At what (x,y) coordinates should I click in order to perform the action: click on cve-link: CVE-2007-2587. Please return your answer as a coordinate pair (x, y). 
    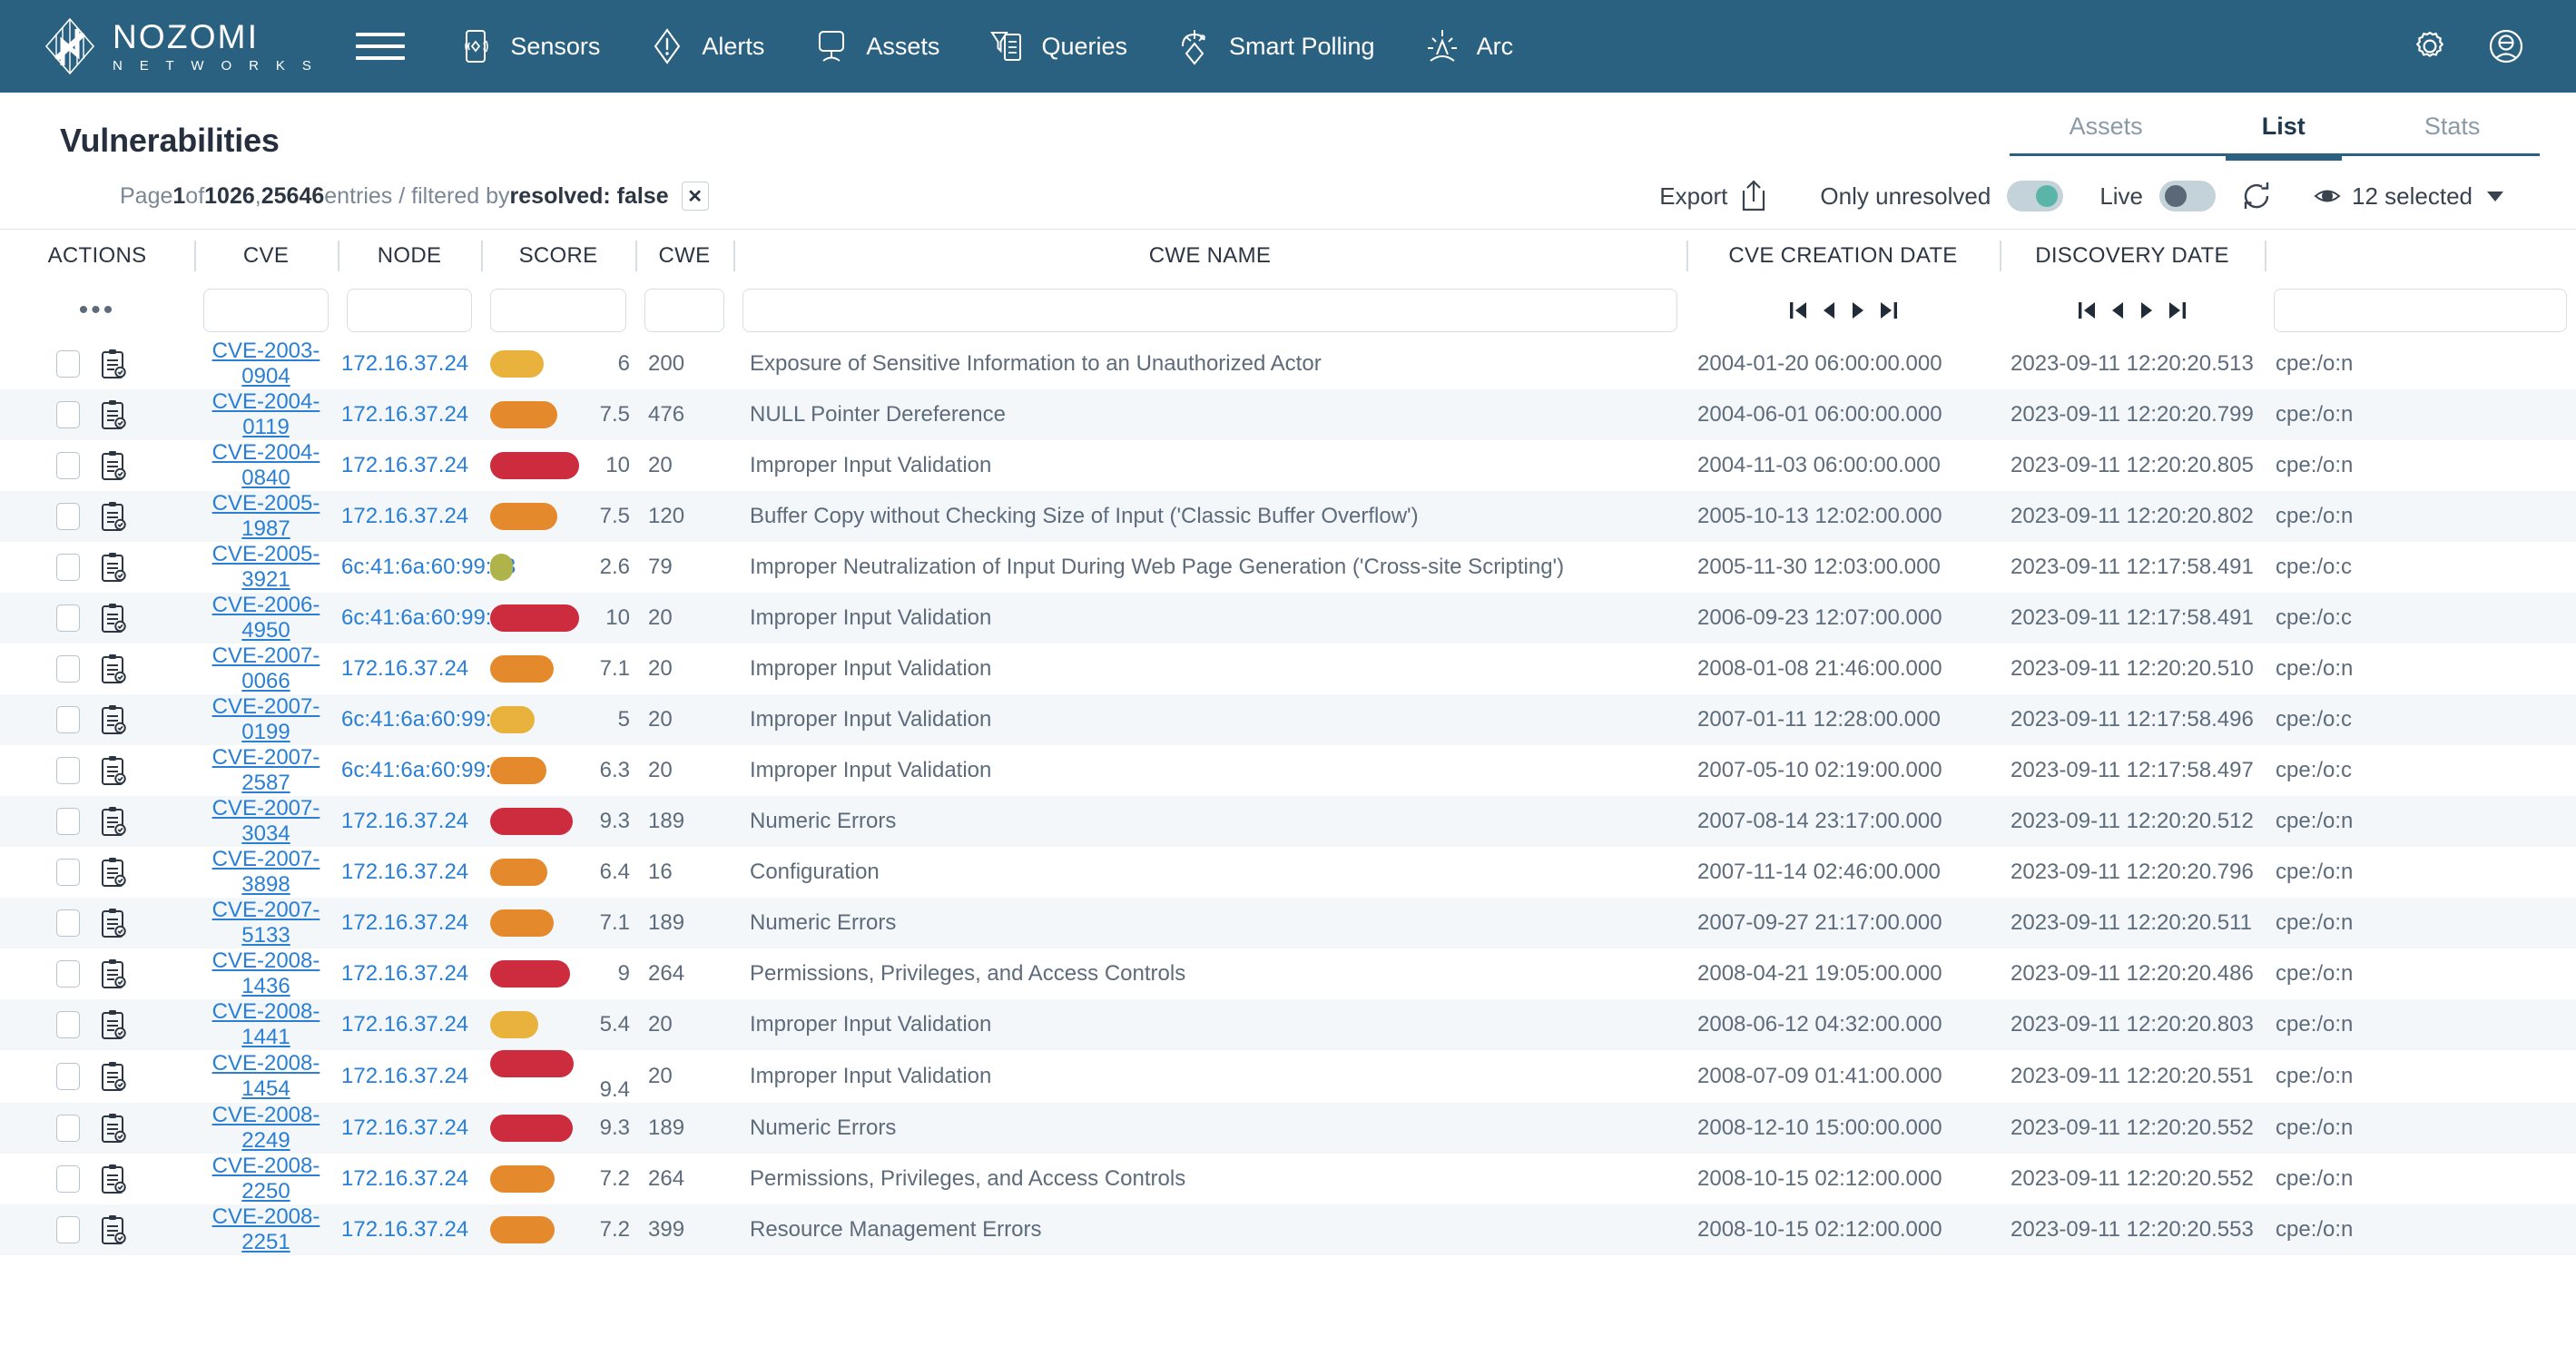
    Looking at the image, I should click on (266, 770).